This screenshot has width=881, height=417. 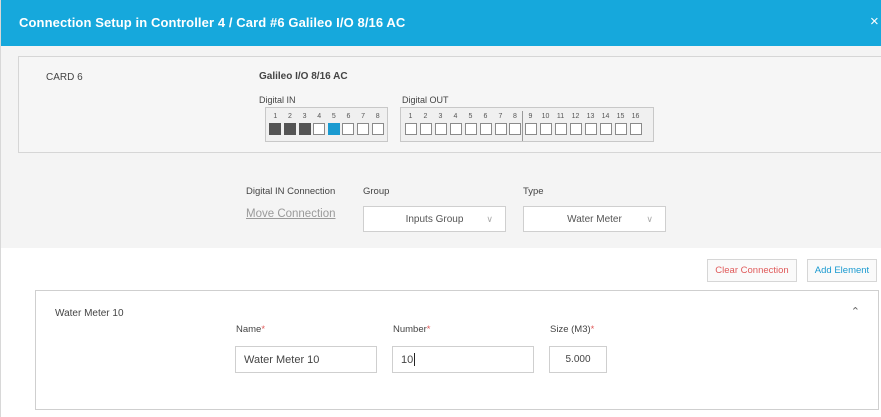 What do you see at coordinates (415, 359) in the screenshot?
I see `text-cursor` at bounding box center [415, 359].